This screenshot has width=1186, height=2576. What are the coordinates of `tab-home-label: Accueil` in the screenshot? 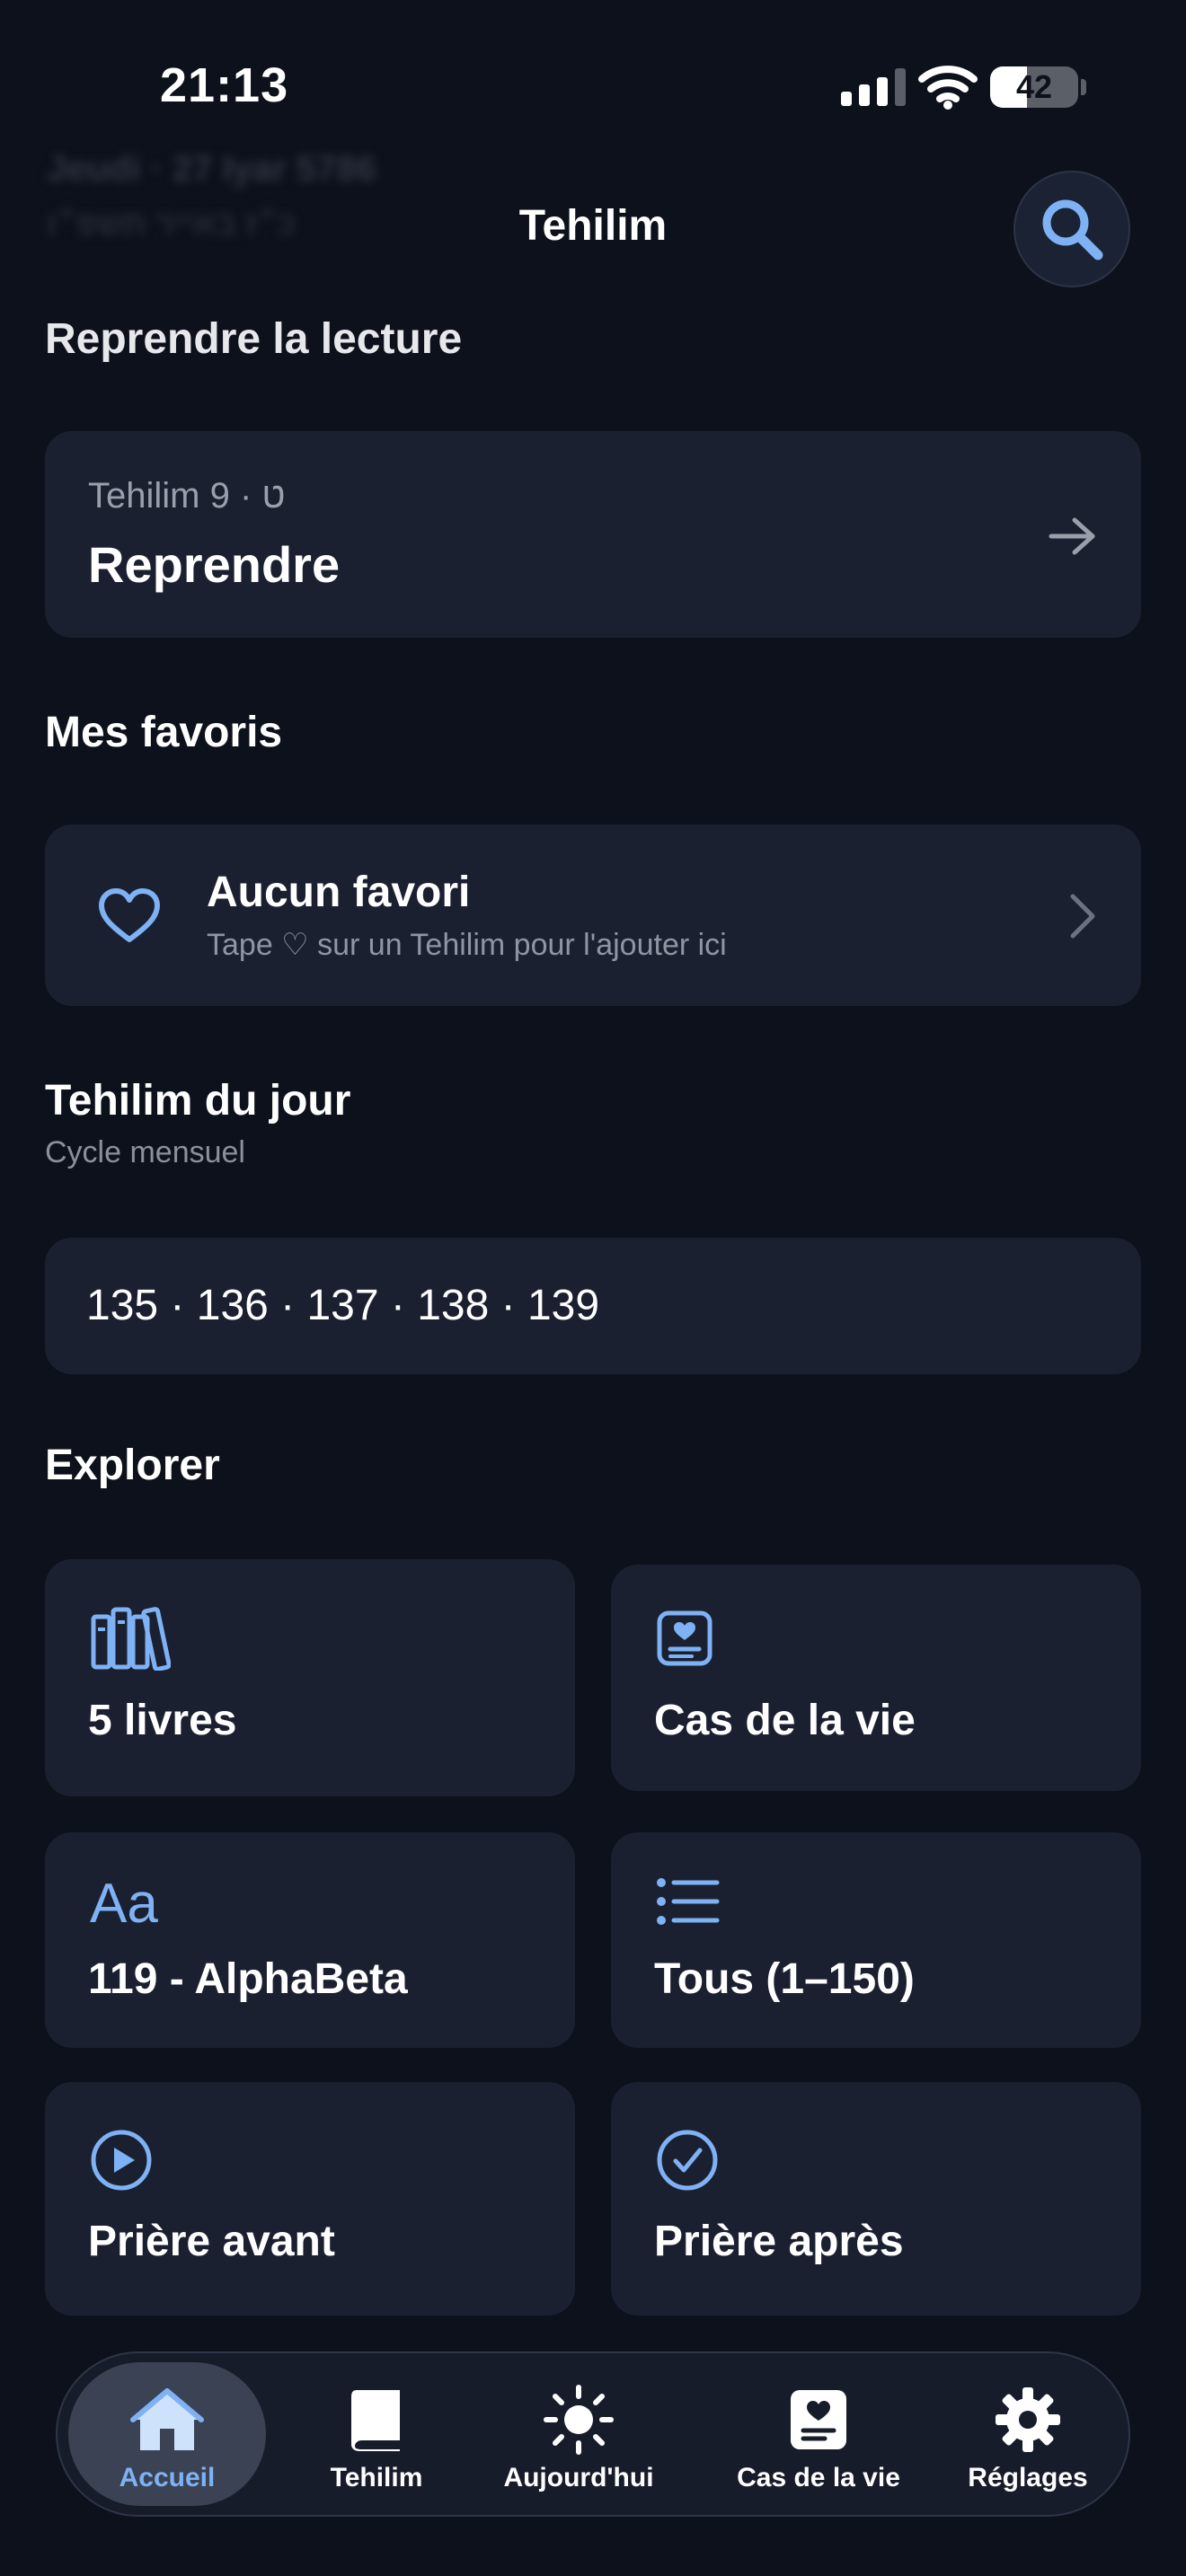 It's located at (167, 2477).